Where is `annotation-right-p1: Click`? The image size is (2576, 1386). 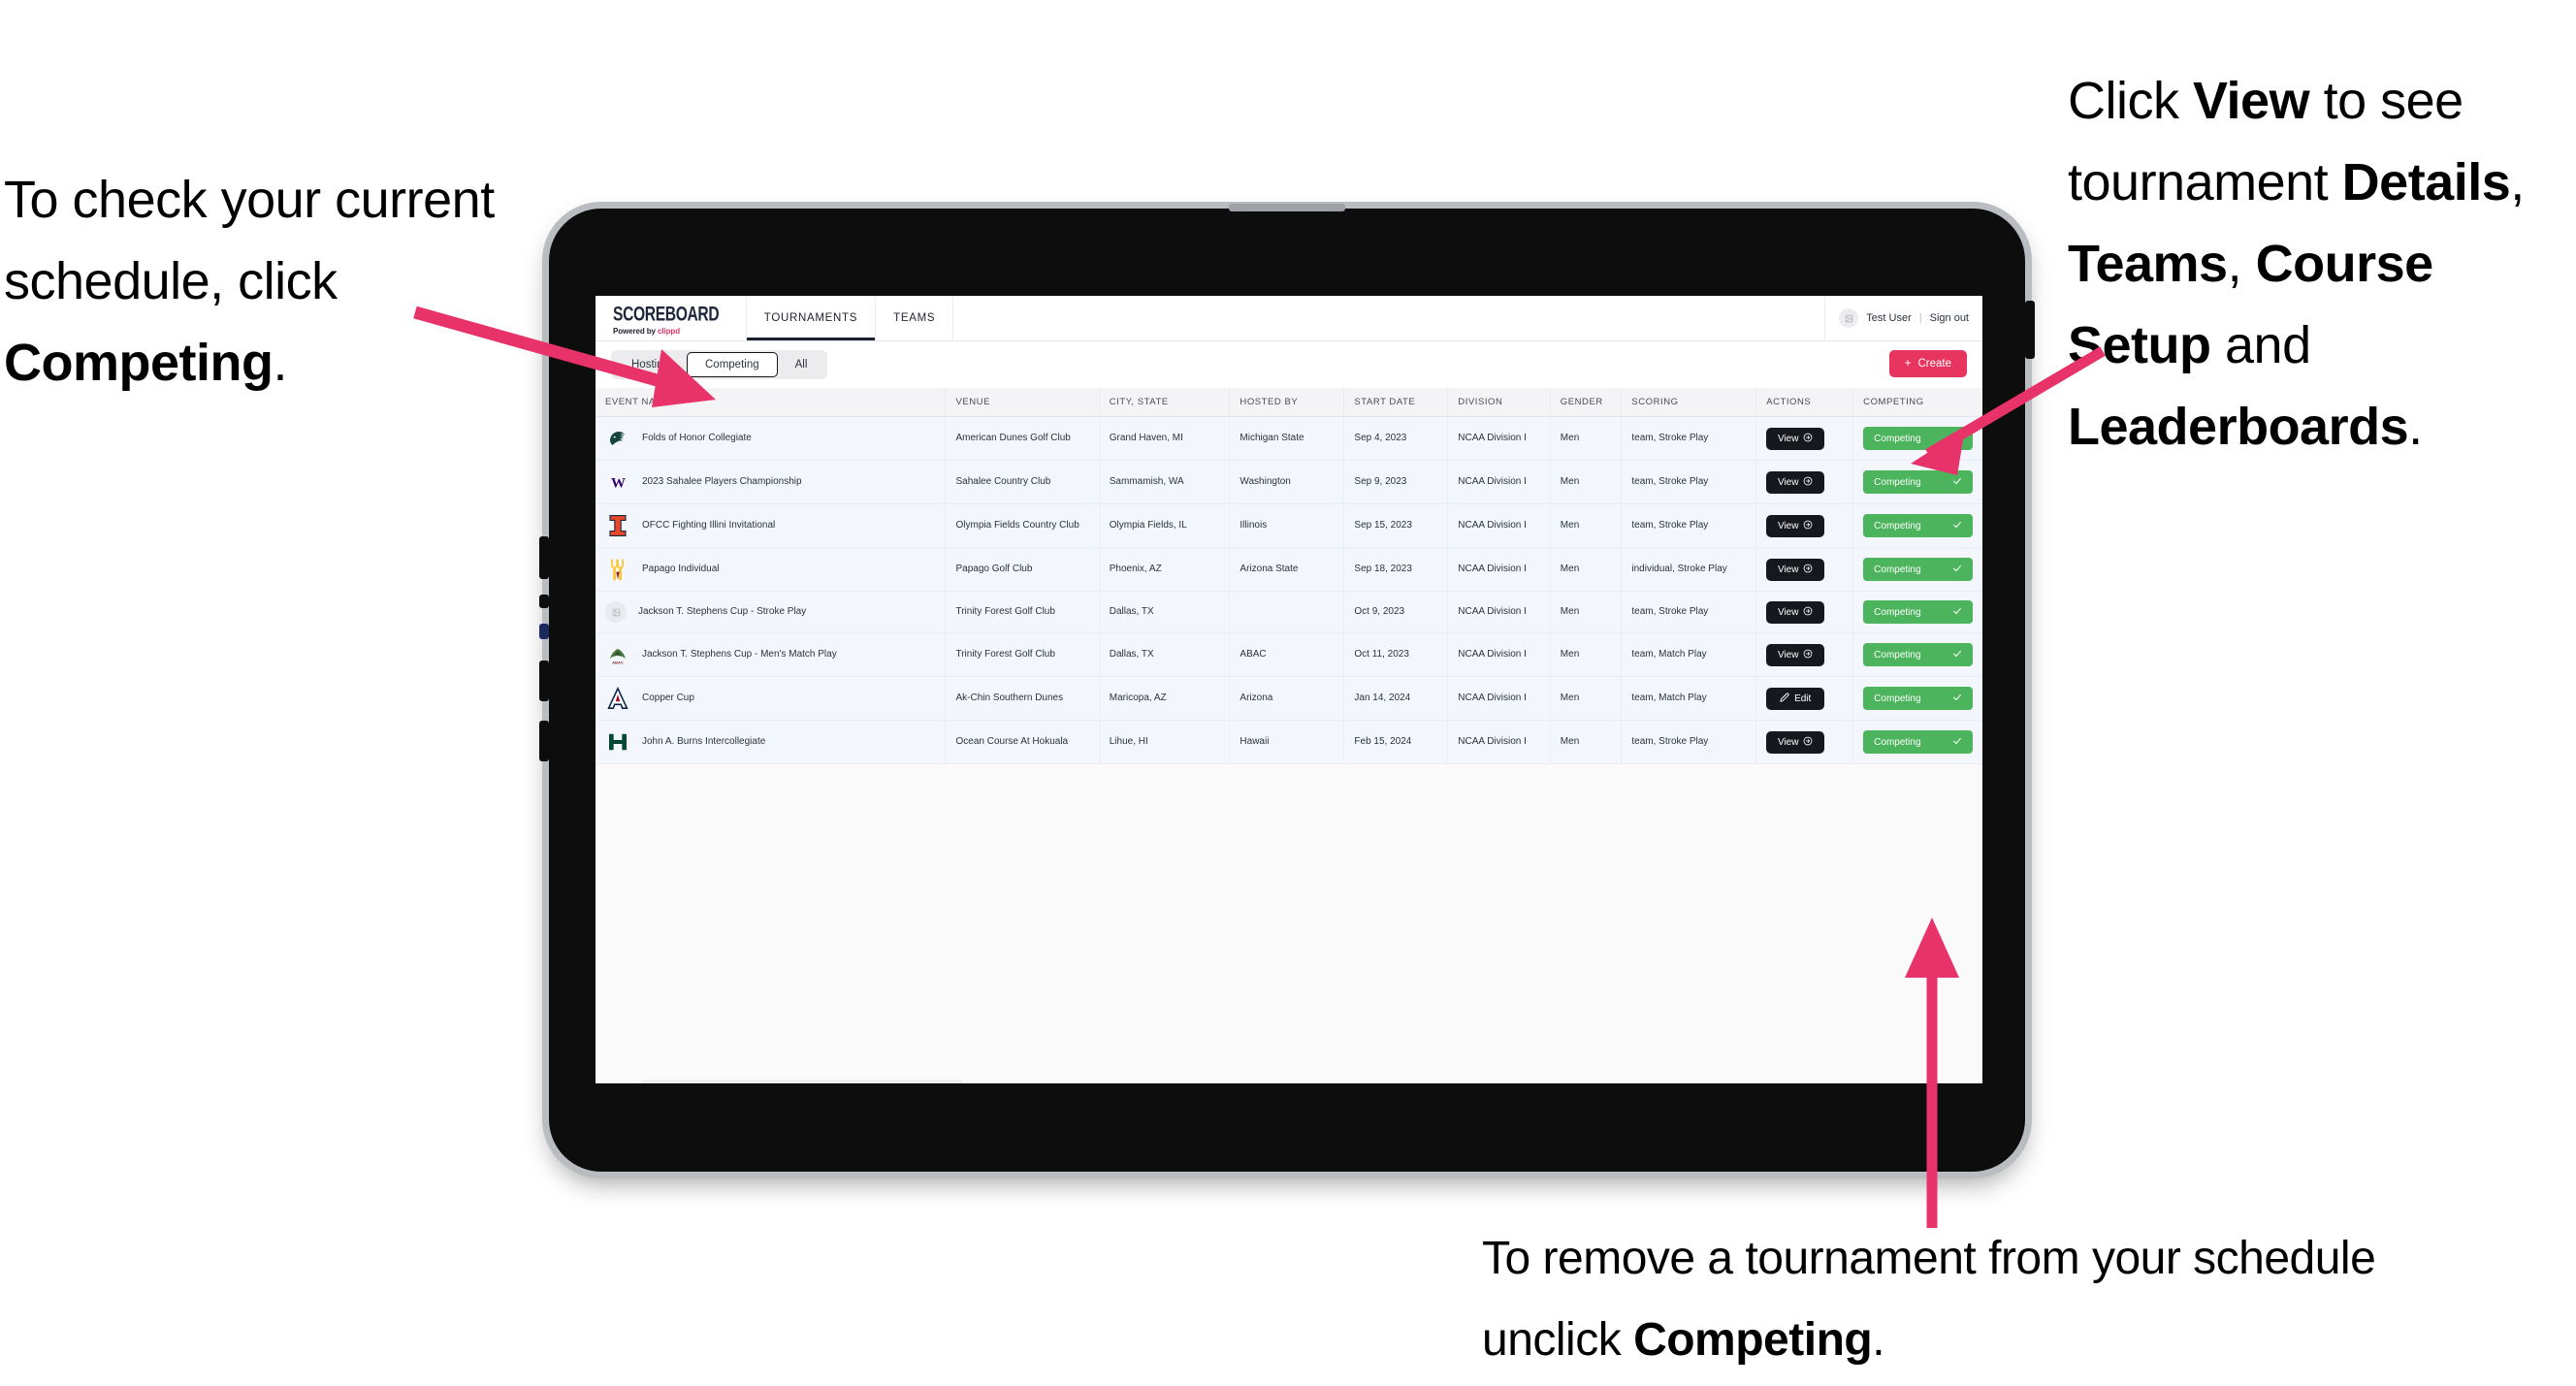
annotation-right-p1: Click is located at coordinates (2130, 101).